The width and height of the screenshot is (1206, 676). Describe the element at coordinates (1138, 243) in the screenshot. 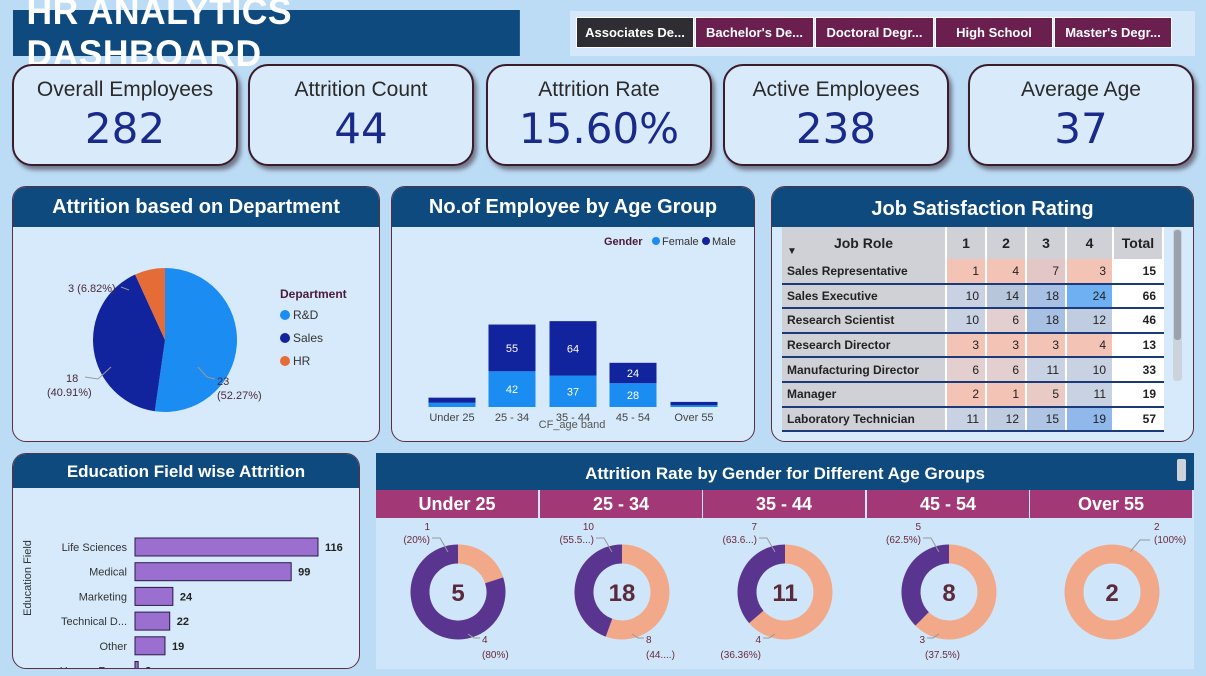

I see `col-header-total: Total` at that location.